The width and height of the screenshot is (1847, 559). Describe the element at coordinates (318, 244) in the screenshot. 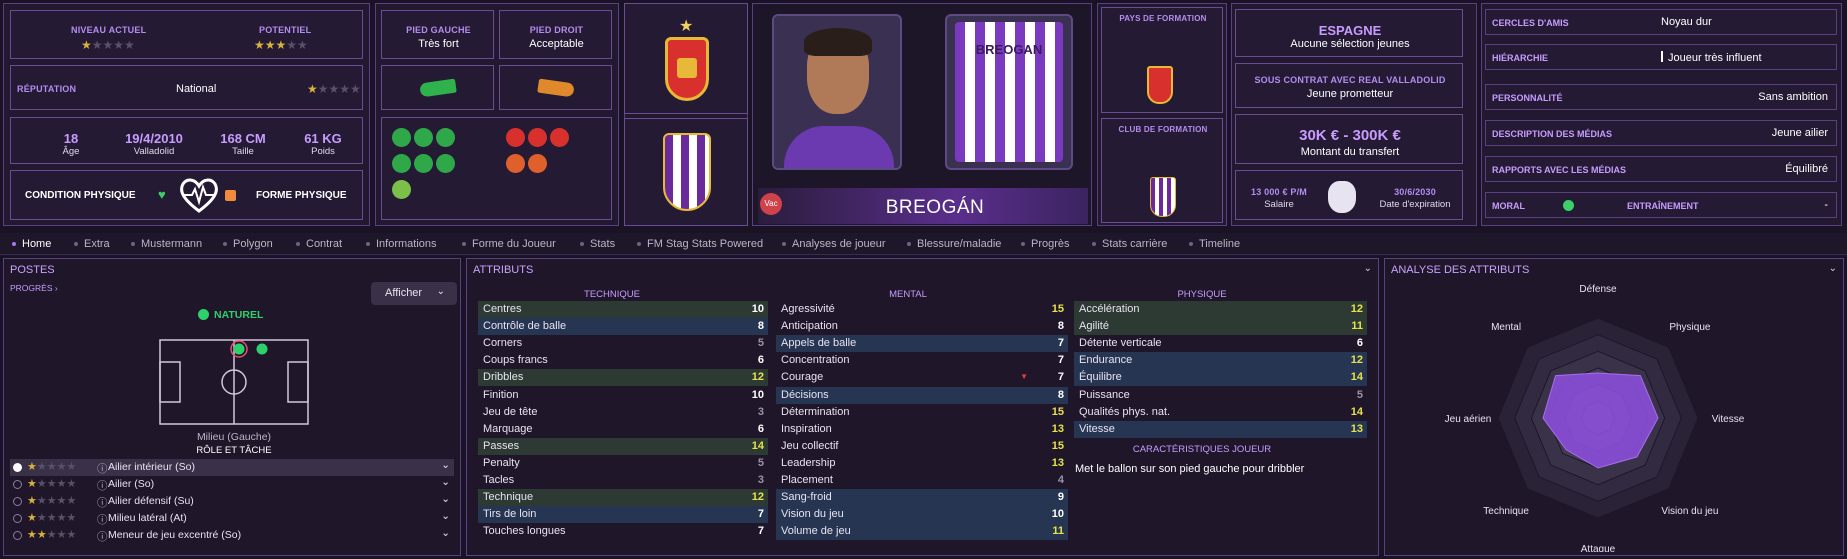

I see `tab-contrat: Contrat` at that location.